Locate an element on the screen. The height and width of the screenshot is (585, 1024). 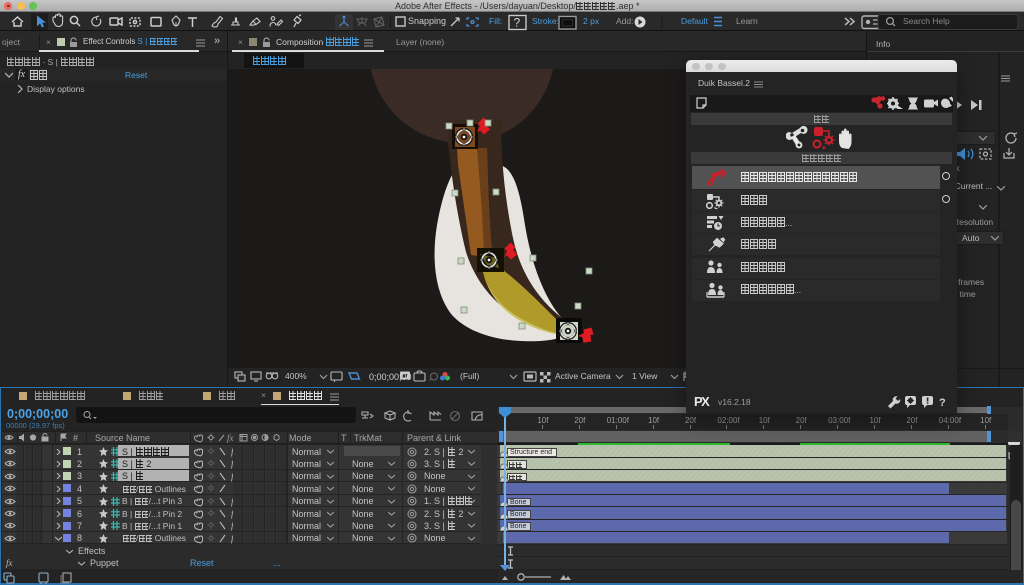
svg-text: fx is located at coordinates (230, 438).